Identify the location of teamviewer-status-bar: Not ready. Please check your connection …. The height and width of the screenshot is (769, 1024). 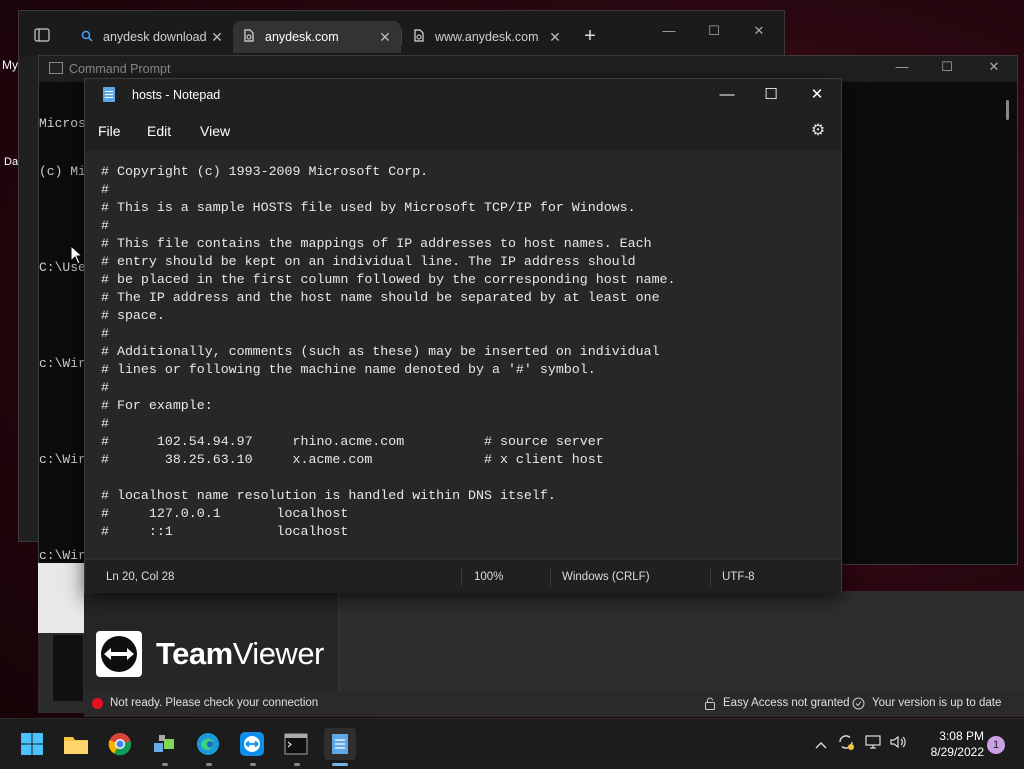
(554, 704).